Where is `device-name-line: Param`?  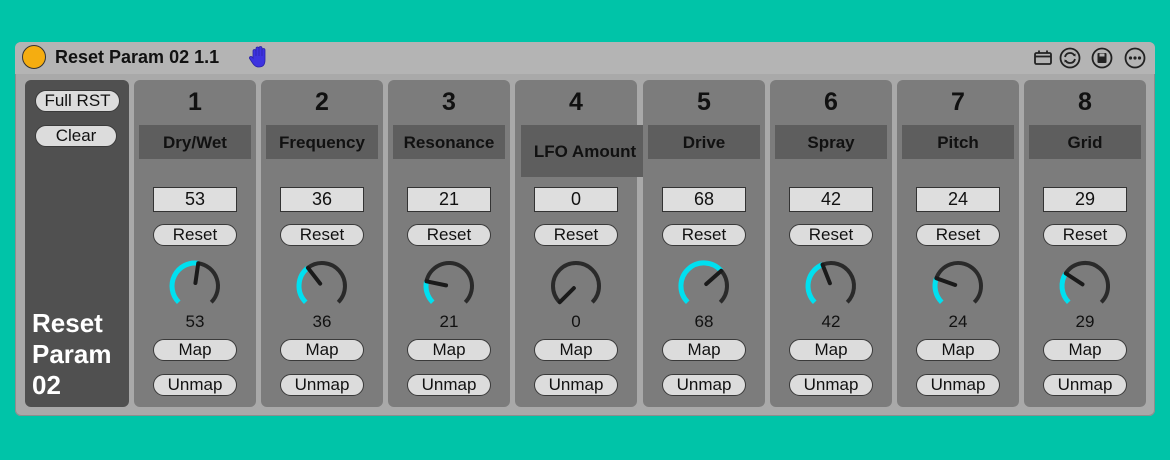
device-name-line: Param is located at coordinates (72, 354).